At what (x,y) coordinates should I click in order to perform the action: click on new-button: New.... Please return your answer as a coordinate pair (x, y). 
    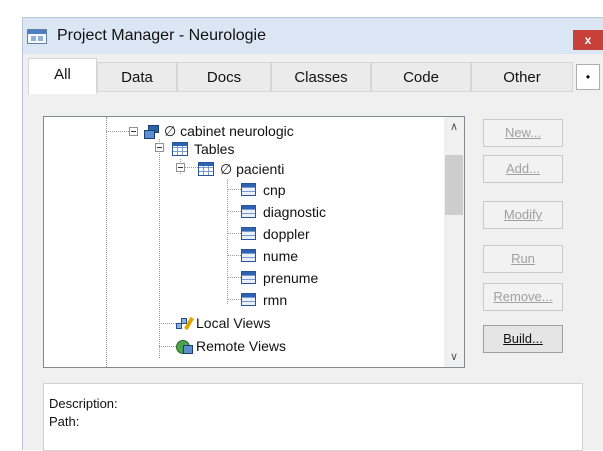
    Looking at the image, I should click on (523, 133).